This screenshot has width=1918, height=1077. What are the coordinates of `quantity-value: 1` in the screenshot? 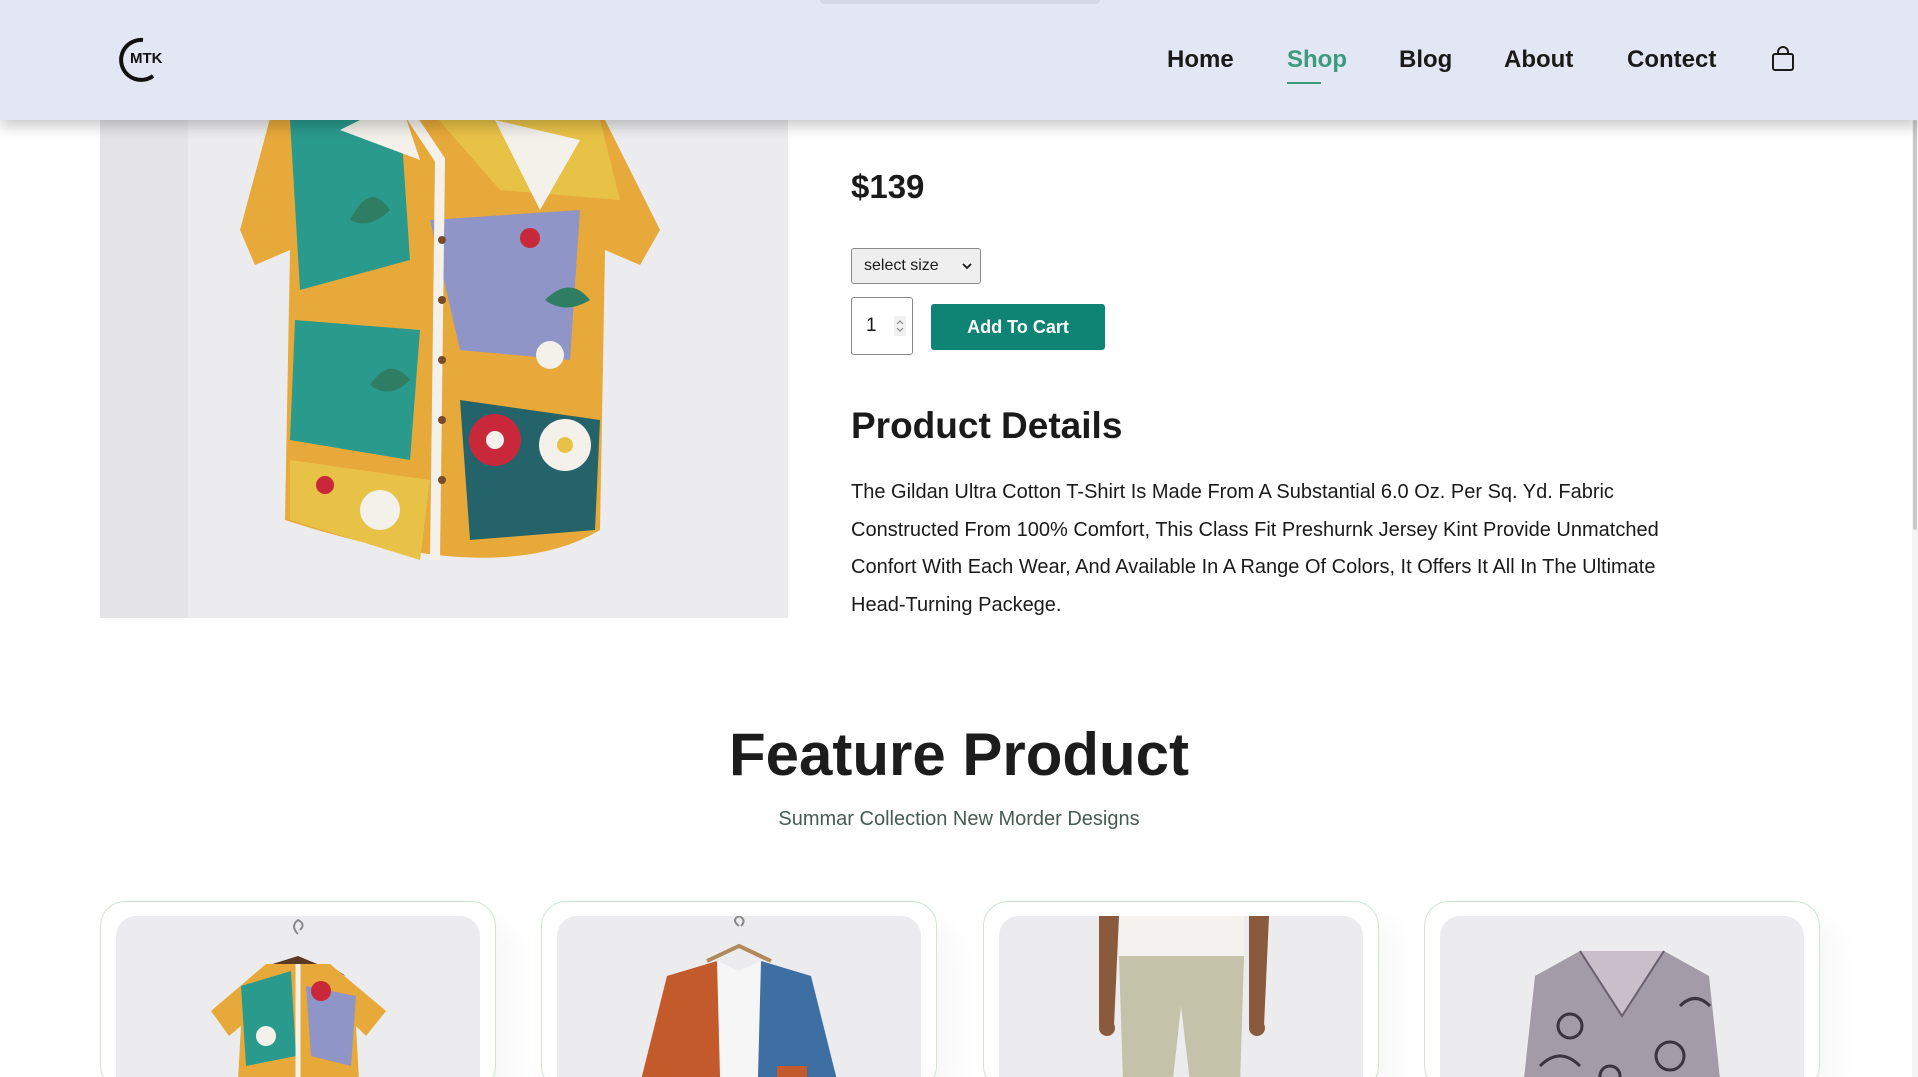 It's located at (871, 325).